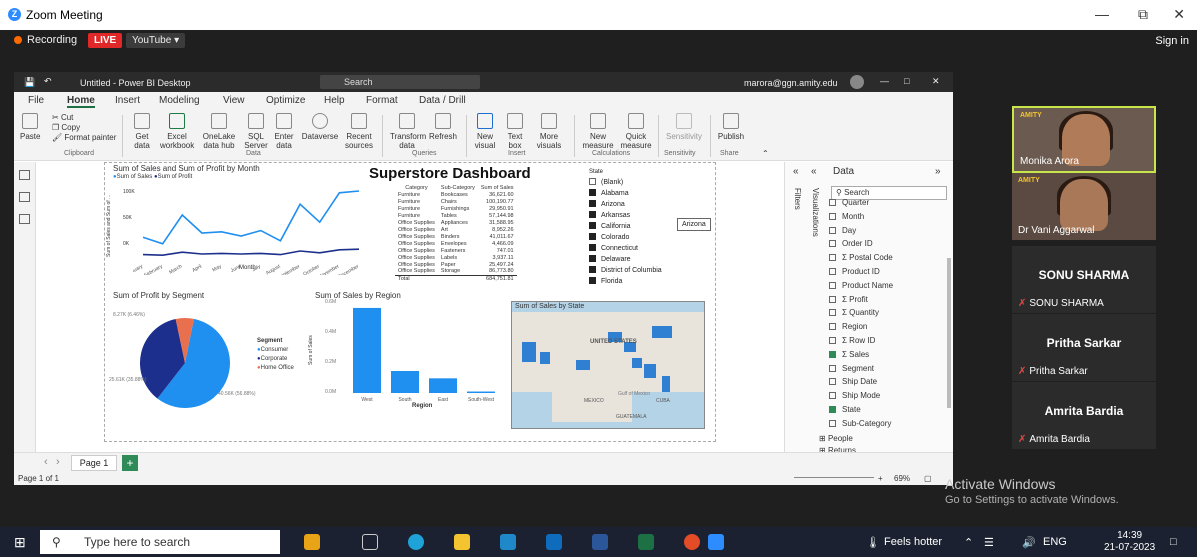 The image size is (1197, 557). I want to click on collapse-filters-icon: «, so click(796, 171).